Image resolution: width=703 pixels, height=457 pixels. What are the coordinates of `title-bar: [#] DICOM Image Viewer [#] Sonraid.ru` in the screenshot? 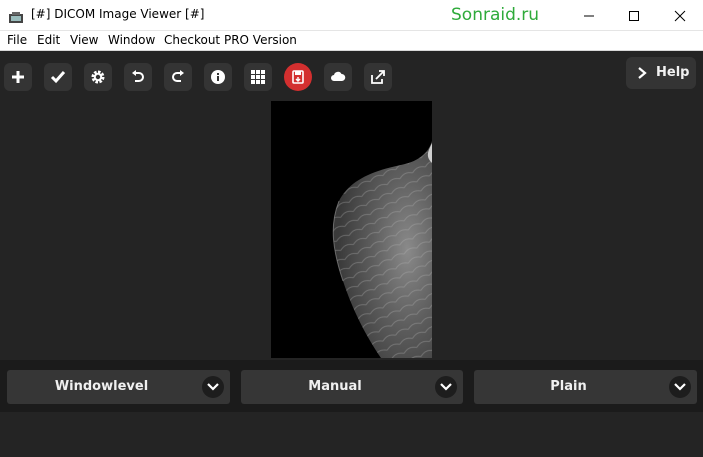 It's located at (351, 15).